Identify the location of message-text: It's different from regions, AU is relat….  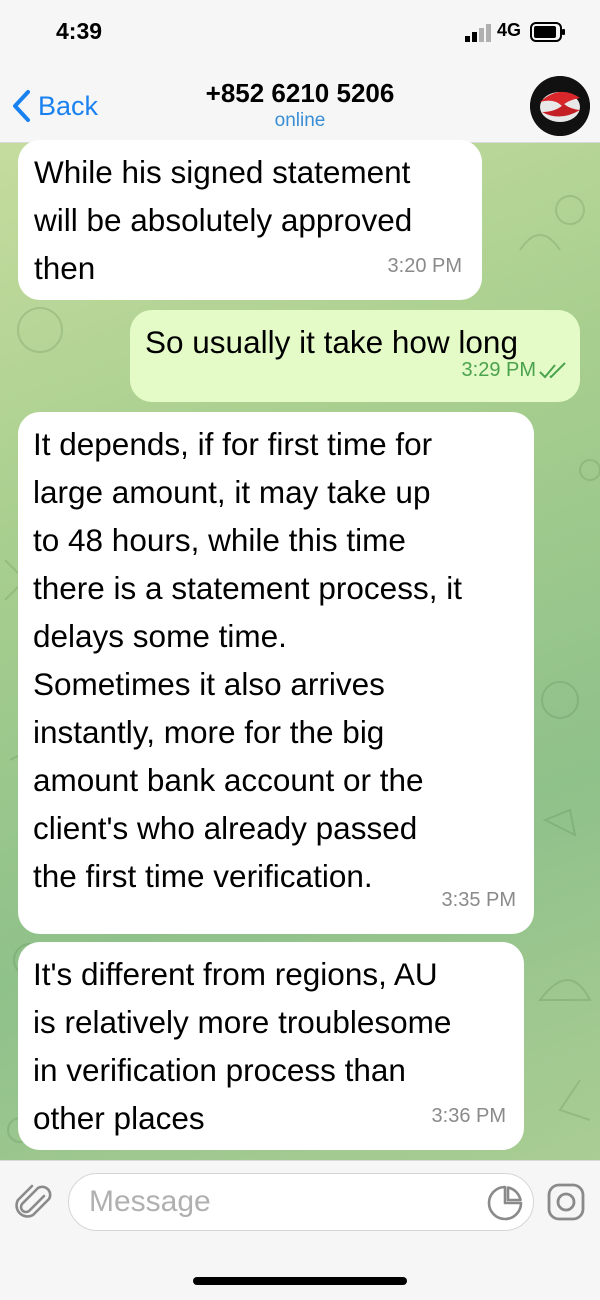
(242, 1046).